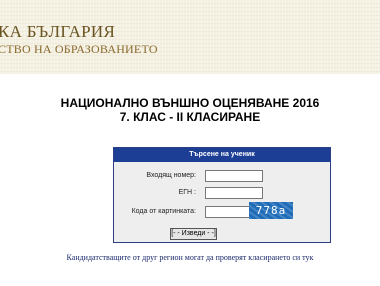  I want to click on captcha-input, so click(228, 212).